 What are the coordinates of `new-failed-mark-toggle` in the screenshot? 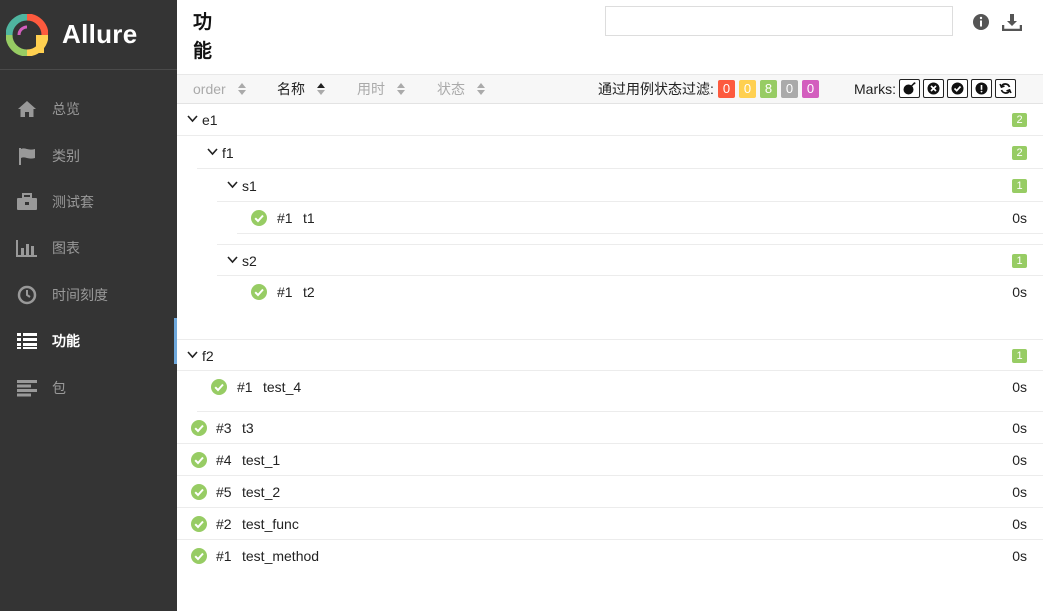 It's located at (933, 88).